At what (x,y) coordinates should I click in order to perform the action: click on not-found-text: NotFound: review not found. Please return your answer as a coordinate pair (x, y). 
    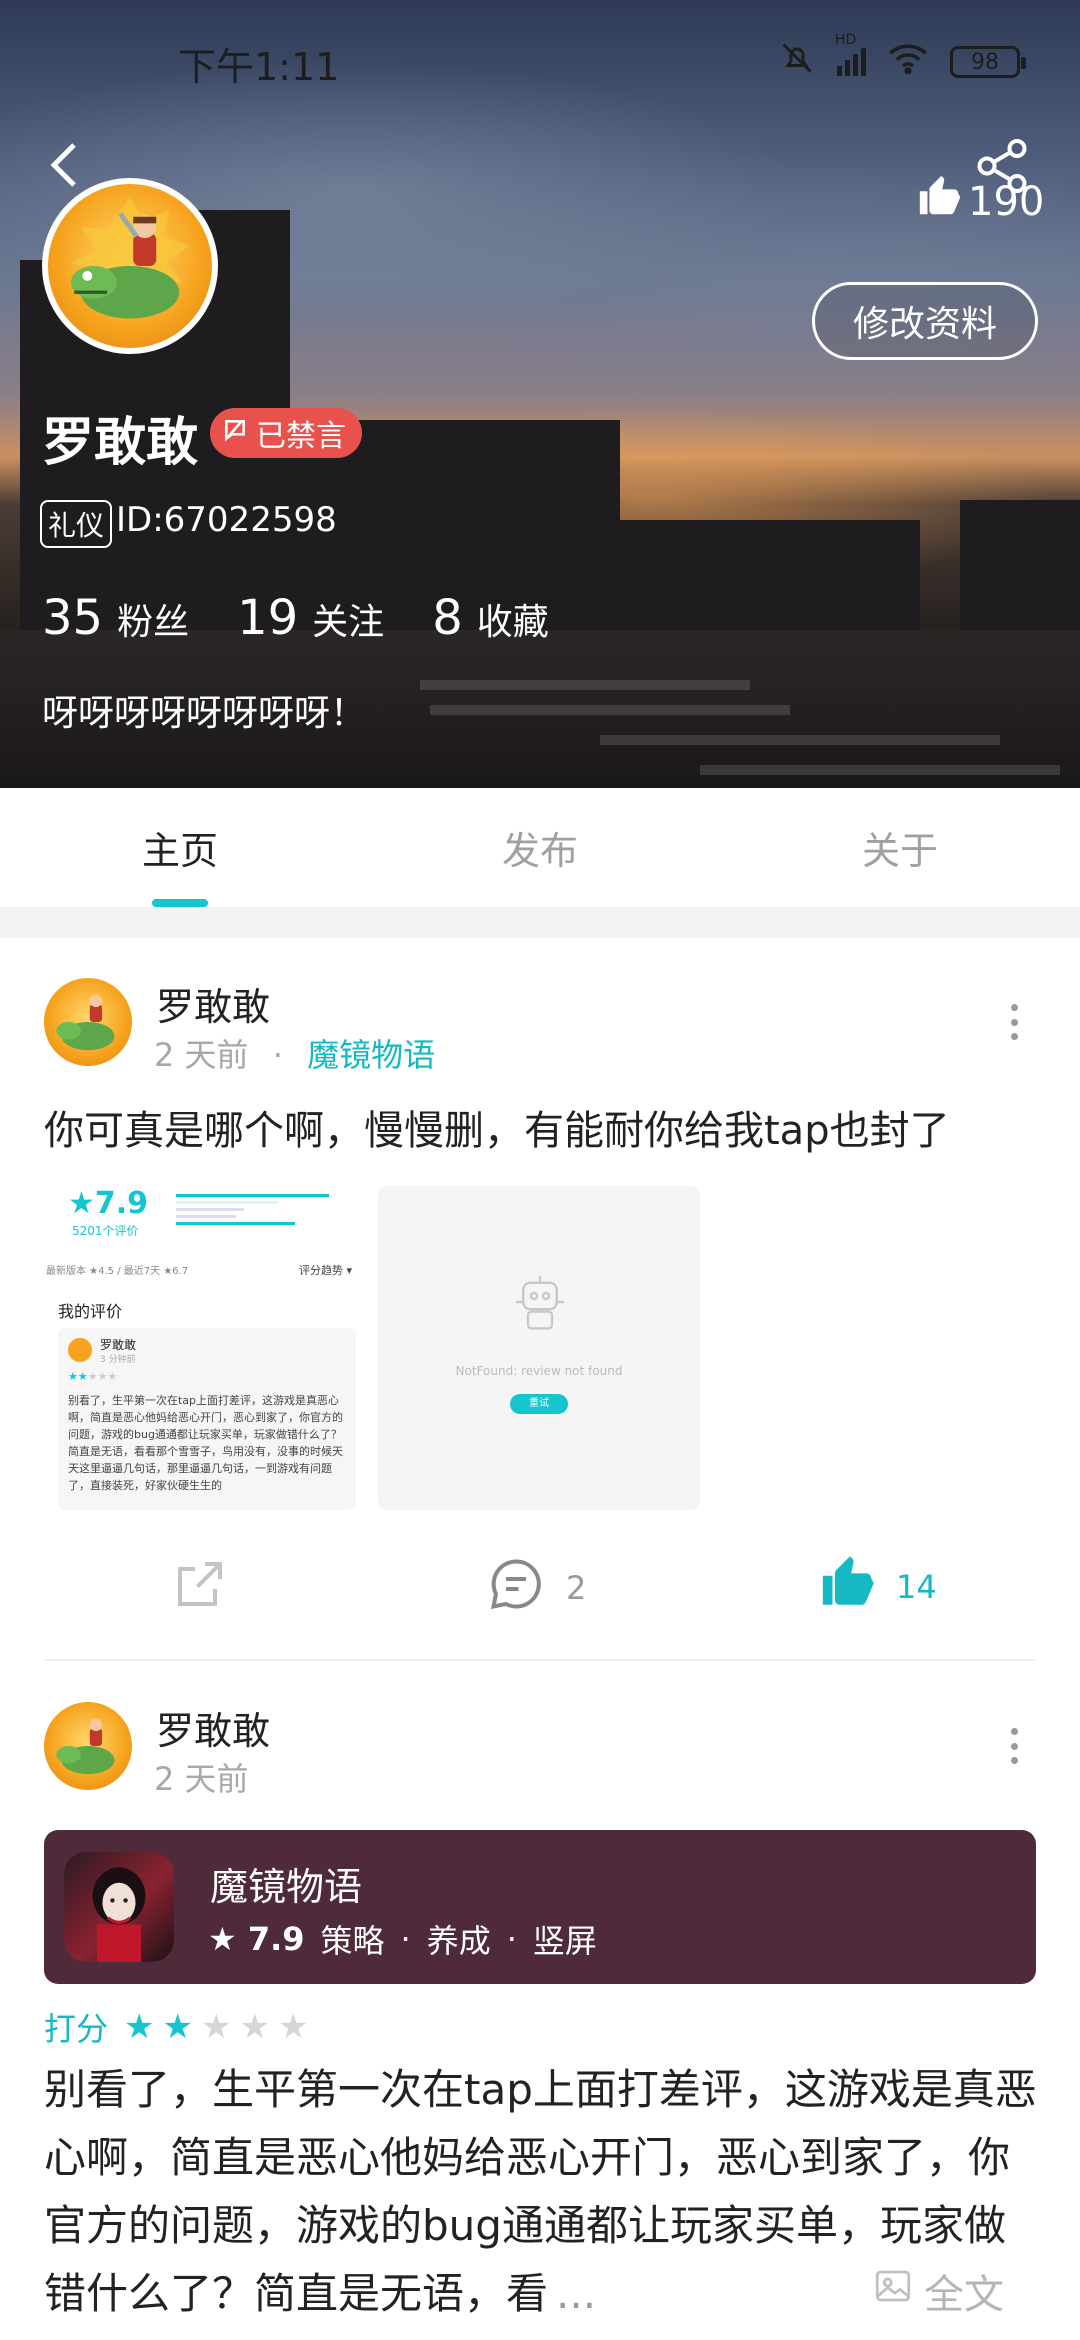
    Looking at the image, I should click on (539, 1371).